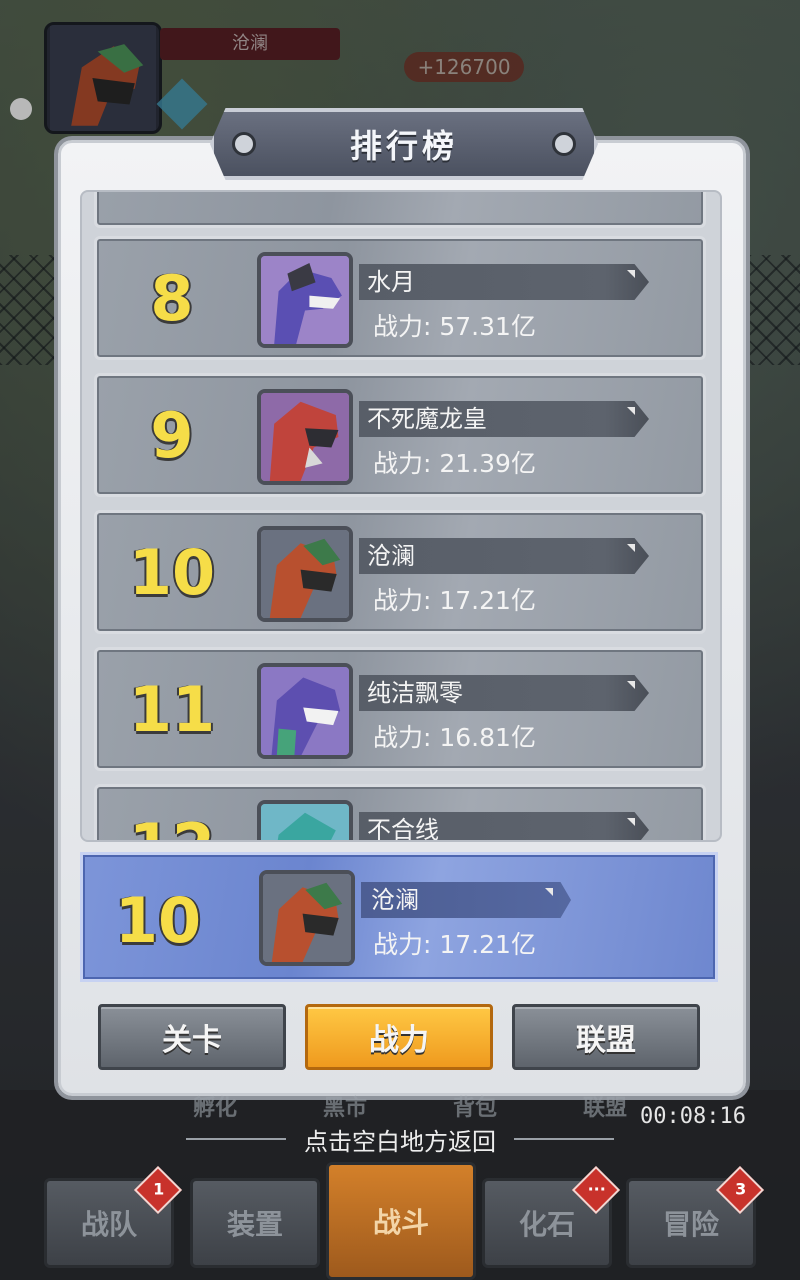 The height and width of the screenshot is (1280, 800). What do you see at coordinates (400, 572) in the screenshot?
I see `ranking-row: 10 沧澜 战力: 17.21亿` at bounding box center [400, 572].